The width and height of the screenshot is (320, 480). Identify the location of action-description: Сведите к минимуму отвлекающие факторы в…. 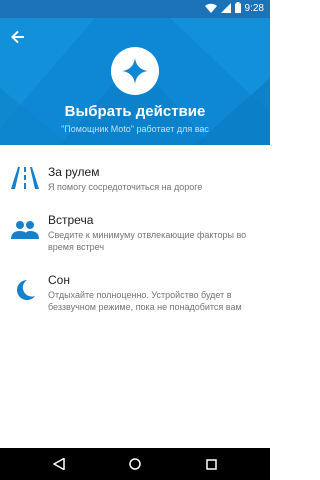
(147, 241).